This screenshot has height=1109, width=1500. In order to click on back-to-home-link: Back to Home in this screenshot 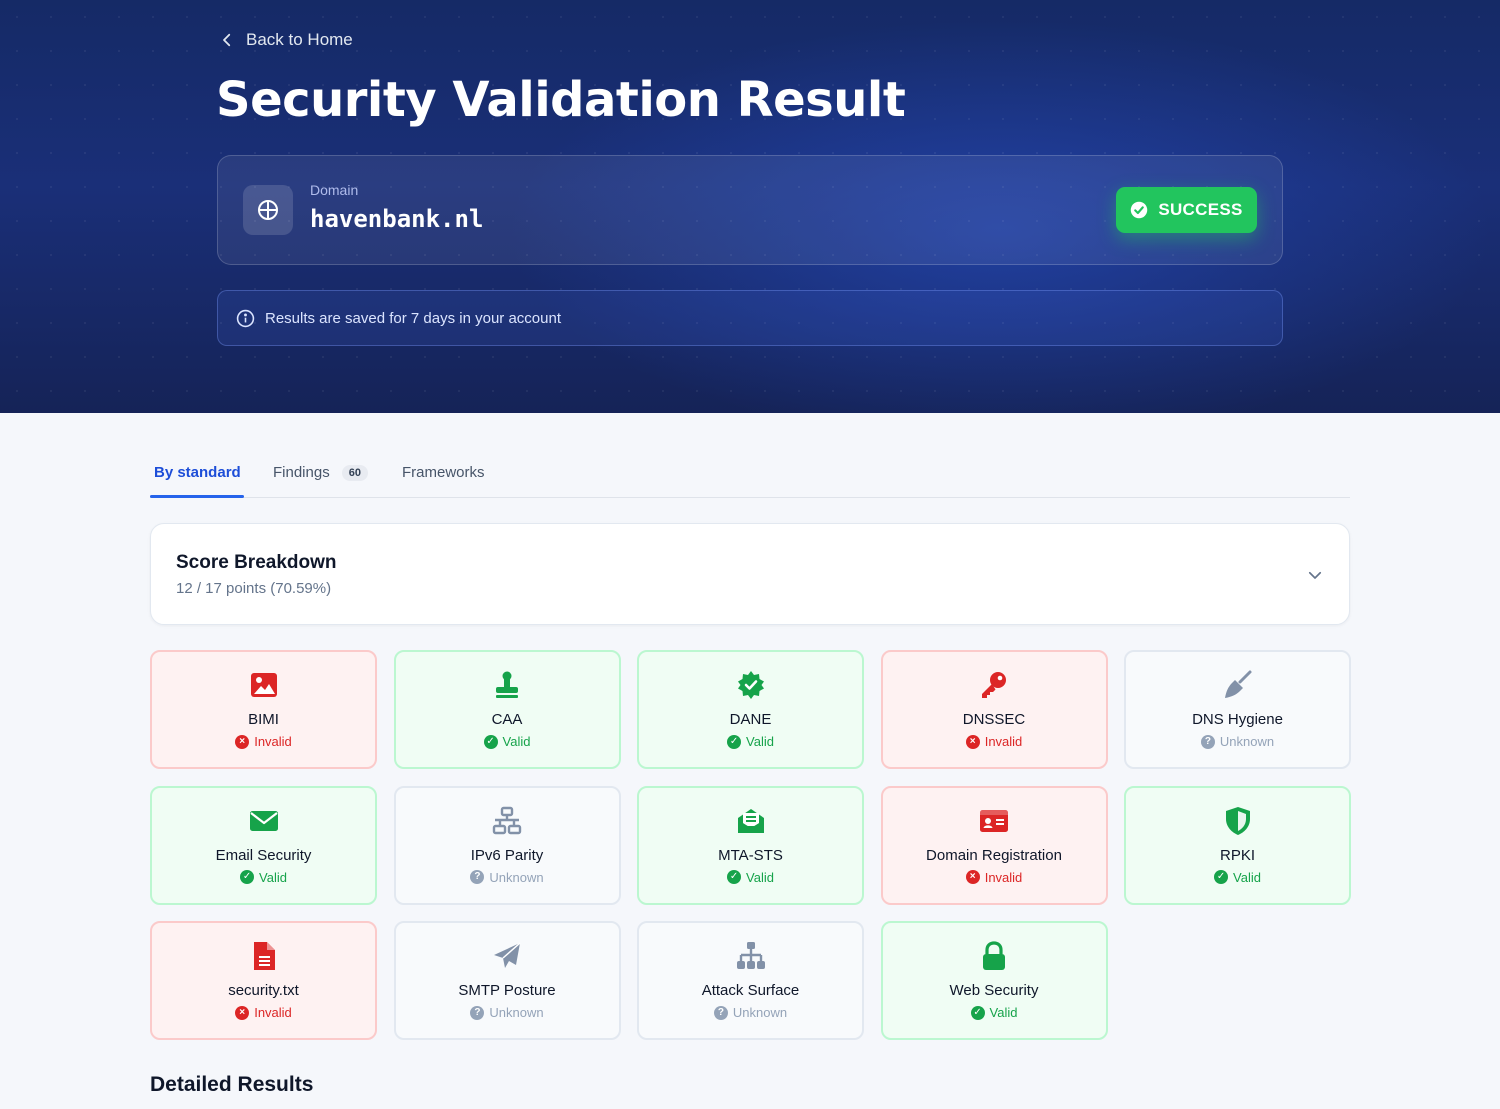, I will do `click(285, 40)`.